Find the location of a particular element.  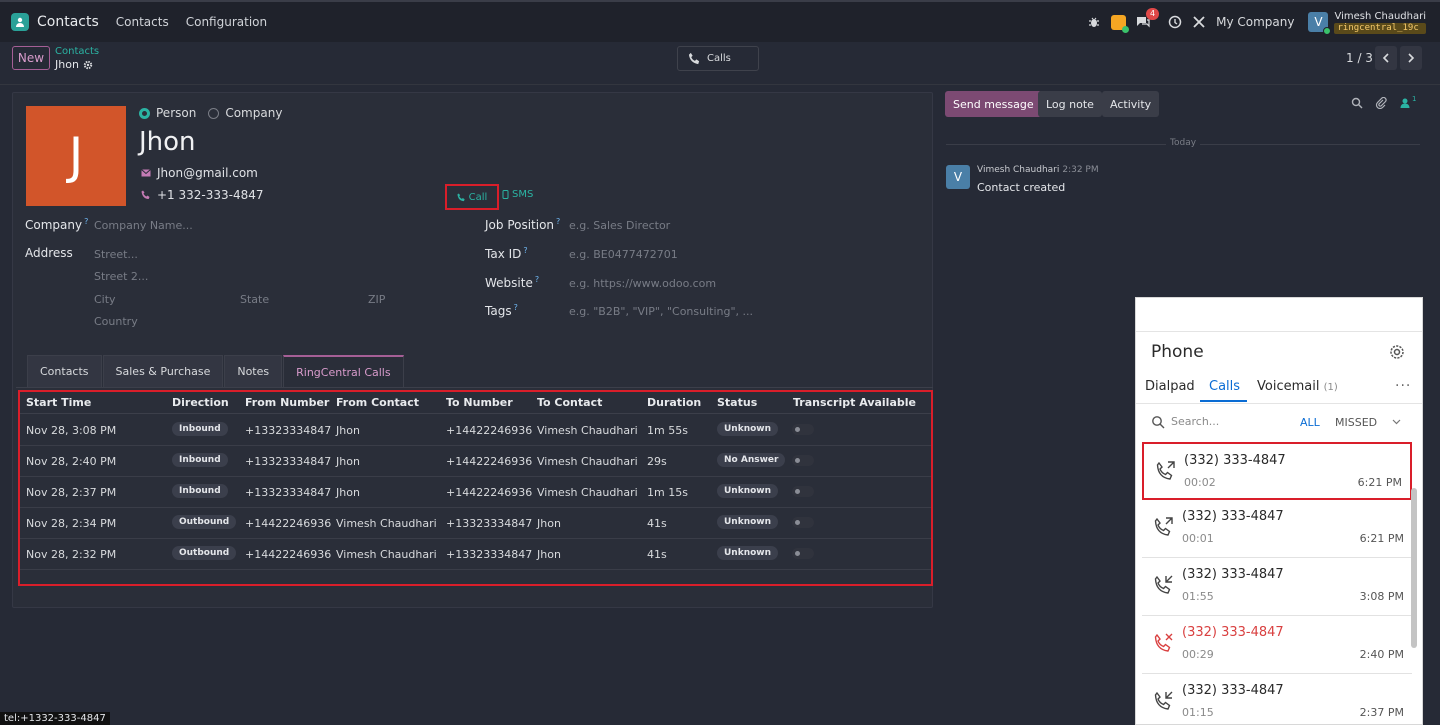

user-menu: Vimesh Chaudhari ringcentral_19c is located at coordinates (1380, 22).